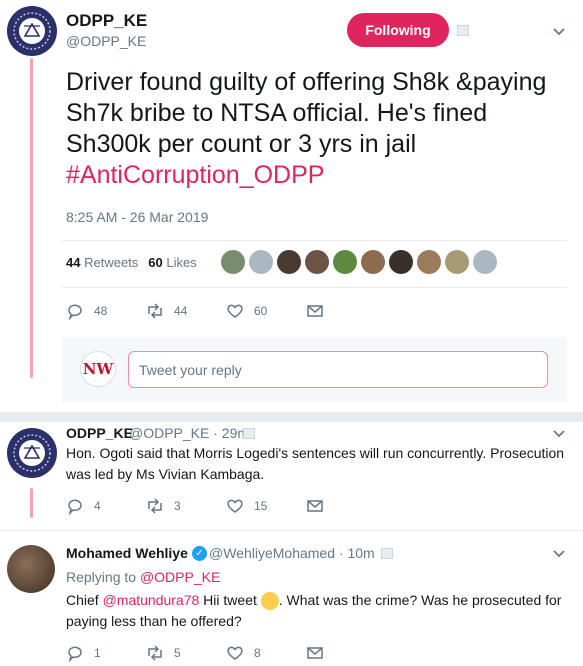 Image resolution: width=583 pixels, height=666 pixels. I want to click on reply-actions: 4 3 15, so click(226, 506).